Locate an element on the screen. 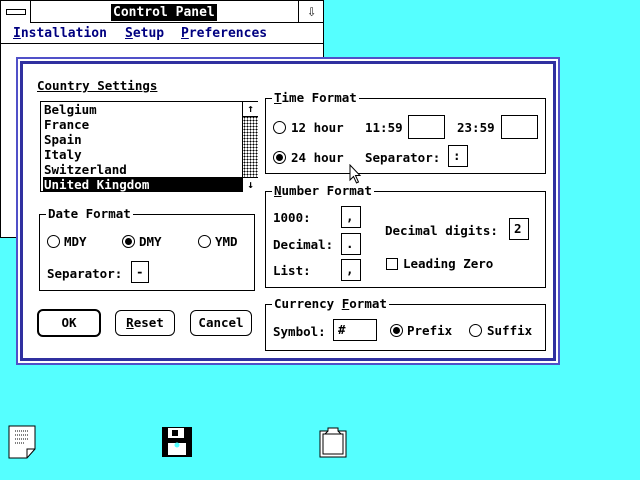 Image resolution: width=640 pixels, height=480 pixels. cancel-button: Cancel is located at coordinates (221, 323).